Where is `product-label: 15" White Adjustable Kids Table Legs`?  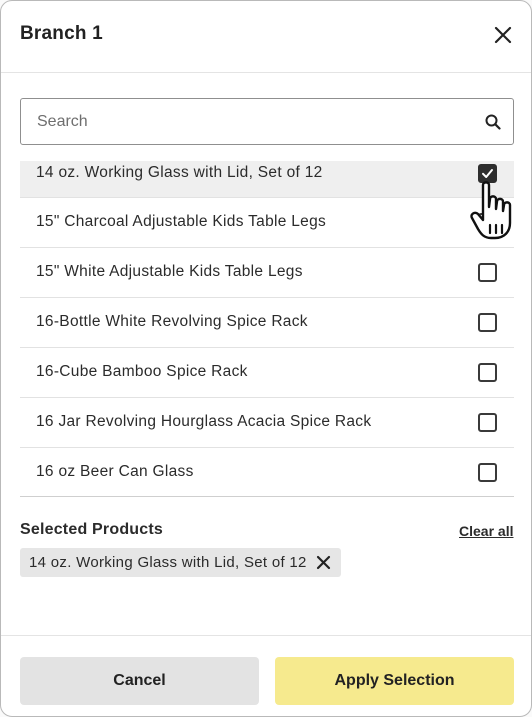
product-label: 15" White Adjustable Kids Table Legs is located at coordinates (169, 271).